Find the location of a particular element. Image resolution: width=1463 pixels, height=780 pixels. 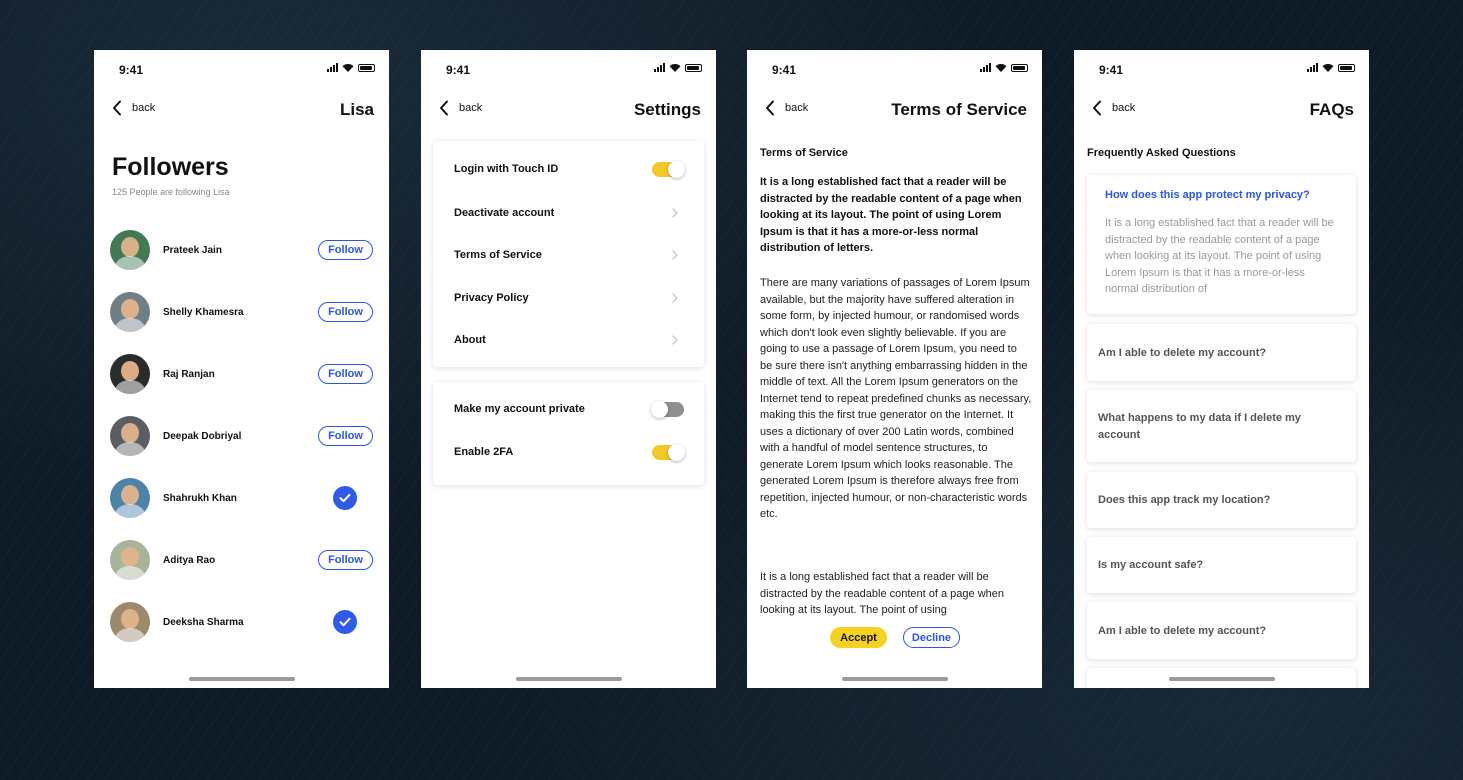

terms-heading: Terms of Service is located at coordinates (804, 153).